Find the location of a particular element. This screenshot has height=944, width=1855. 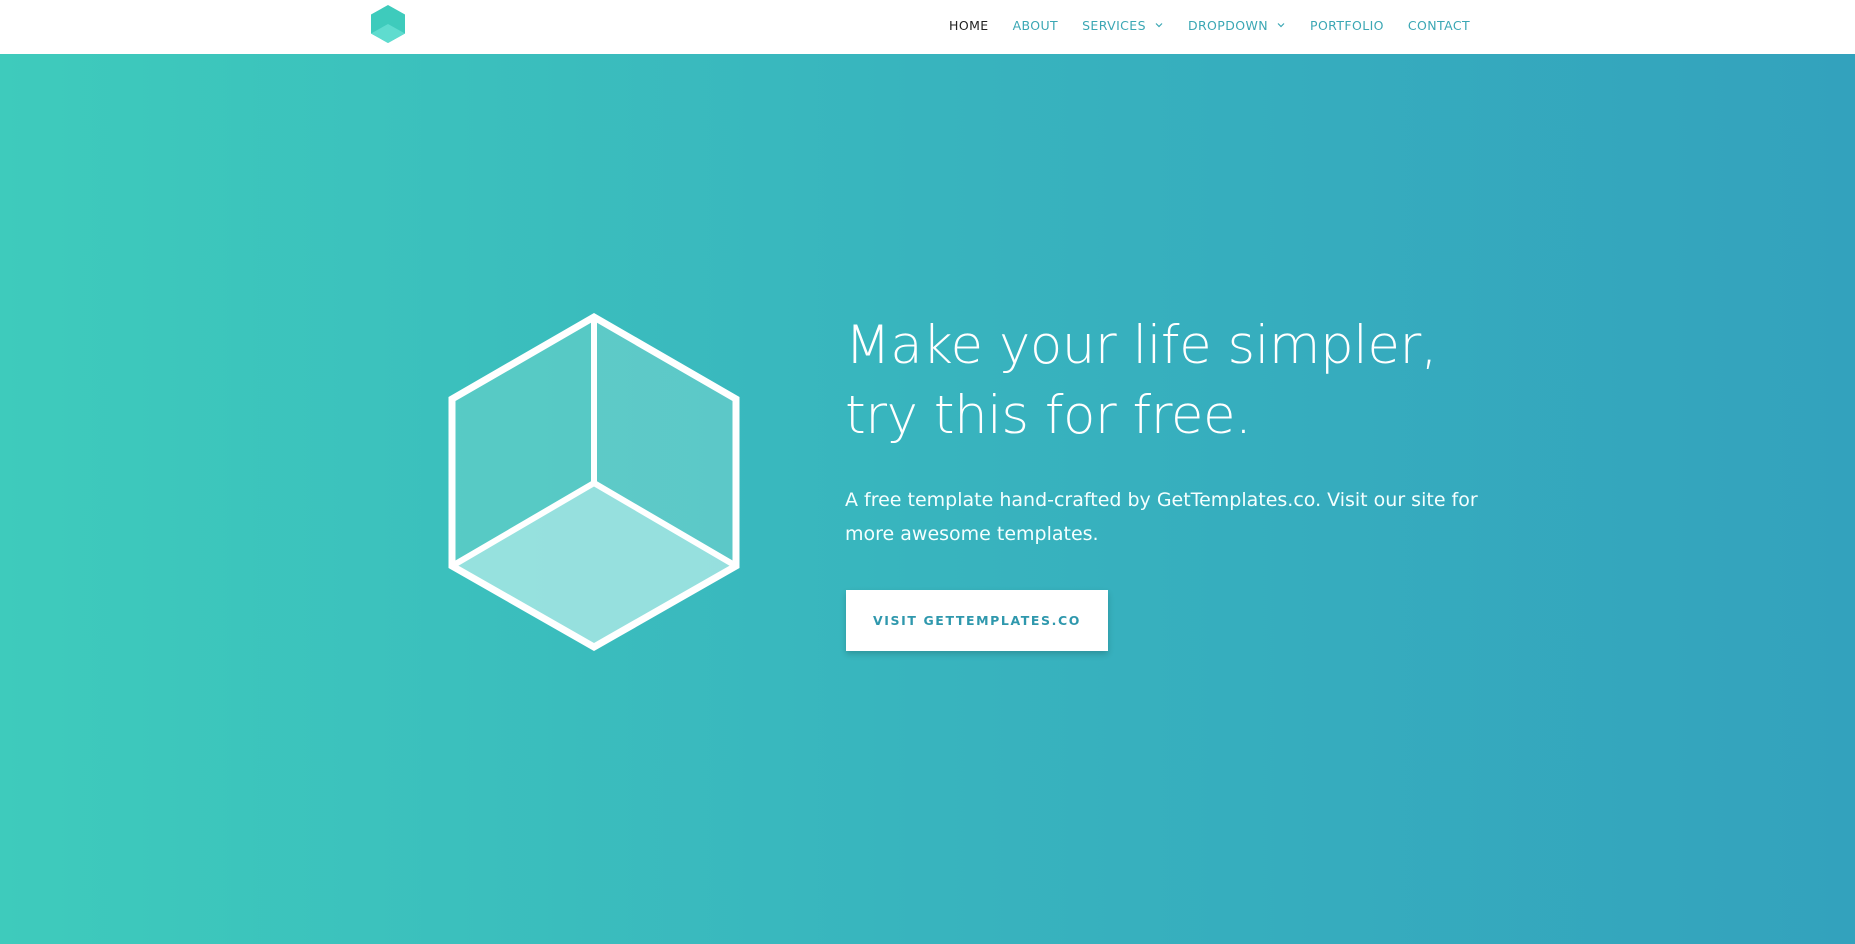

logo-hexagon-icon is located at coordinates (388, 24).